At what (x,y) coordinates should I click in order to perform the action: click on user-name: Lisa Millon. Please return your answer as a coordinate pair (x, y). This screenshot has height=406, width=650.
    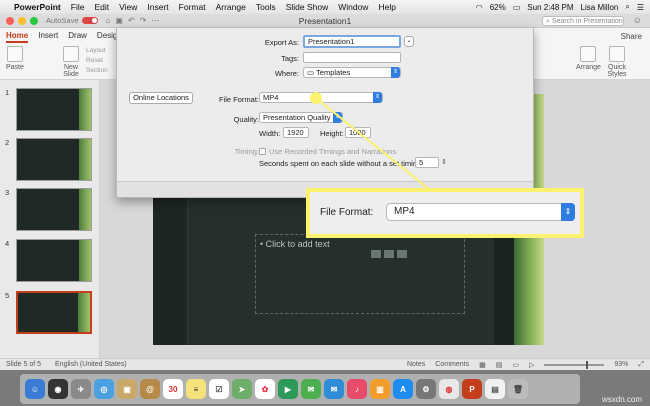
    Looking at the image, I should click on (600, 7).